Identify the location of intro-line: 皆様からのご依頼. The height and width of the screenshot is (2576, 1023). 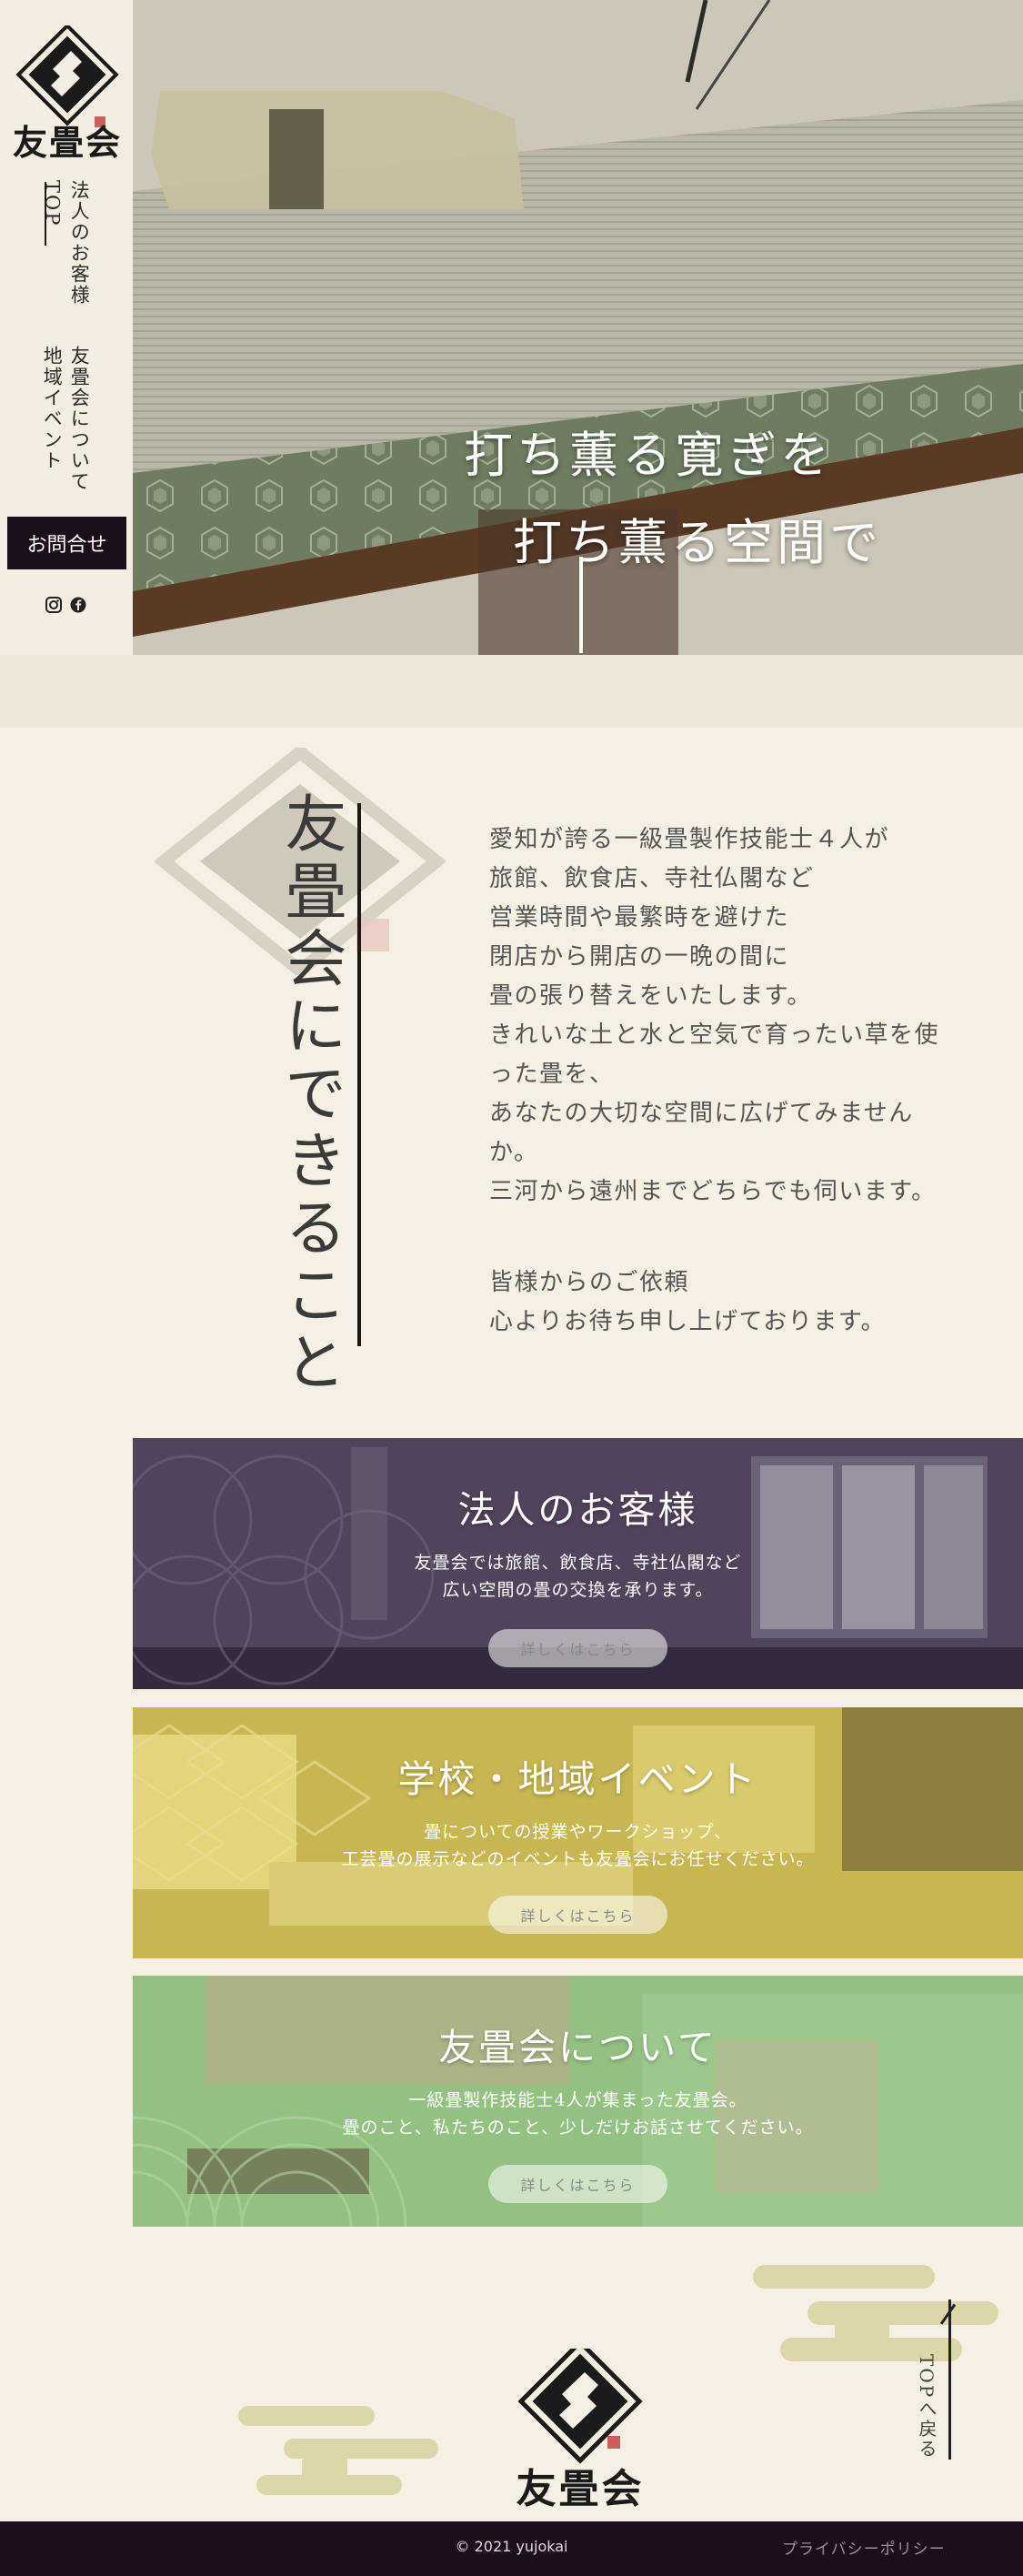
(589, 1282).